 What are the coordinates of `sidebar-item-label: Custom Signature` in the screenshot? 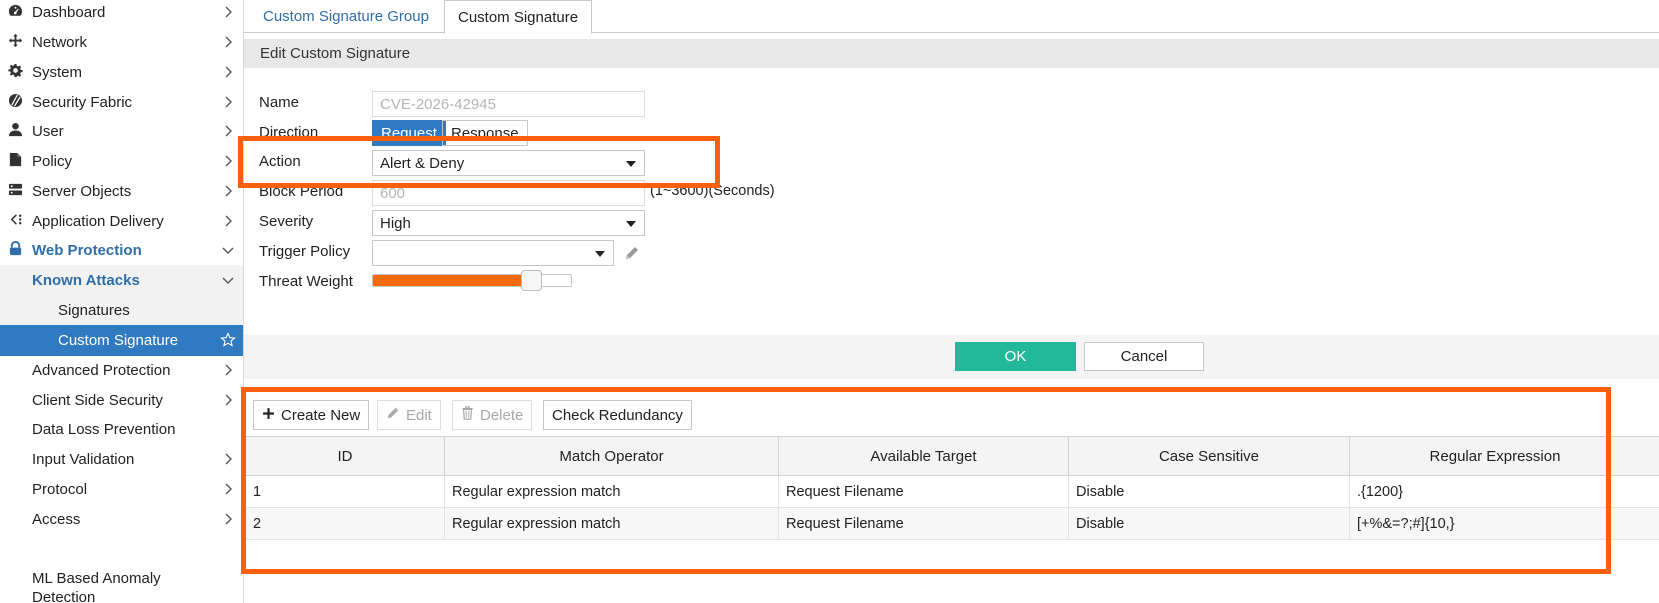 It's located at (118, 340).